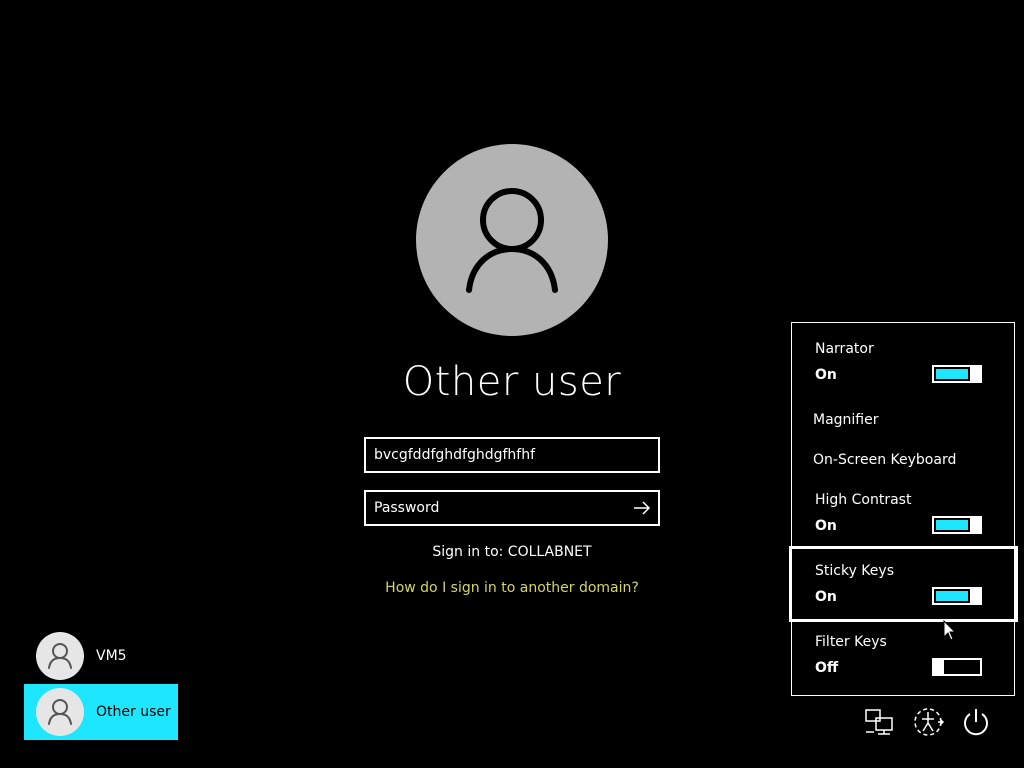 The width and height of the screenshot is (1024, 768). I want to click on password-input, so click(496, 508).